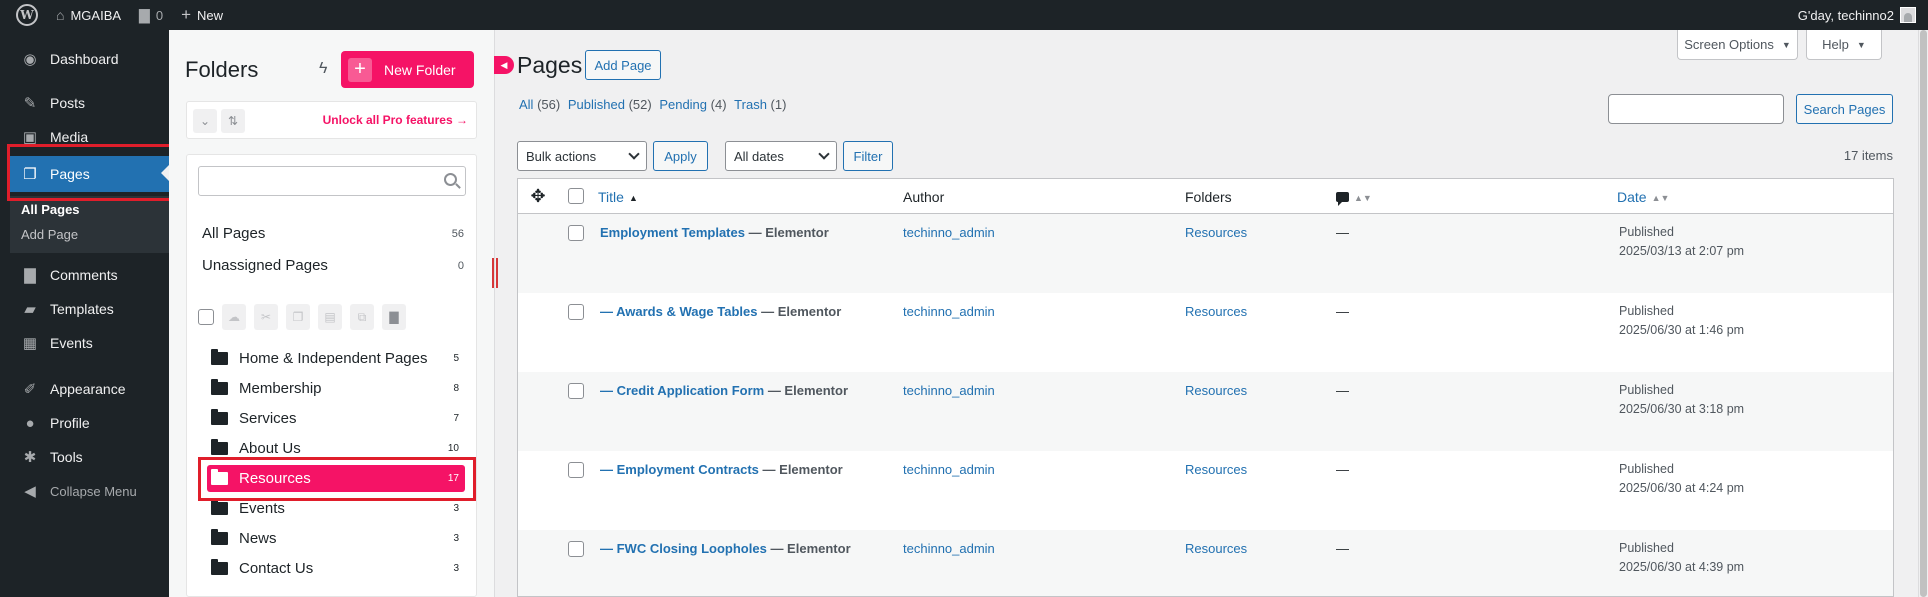  What do you see at coordinates (1844, 109) in the screenshot?
I see `search-pages-button: Search Pages` at bounding box center [1844, 109].